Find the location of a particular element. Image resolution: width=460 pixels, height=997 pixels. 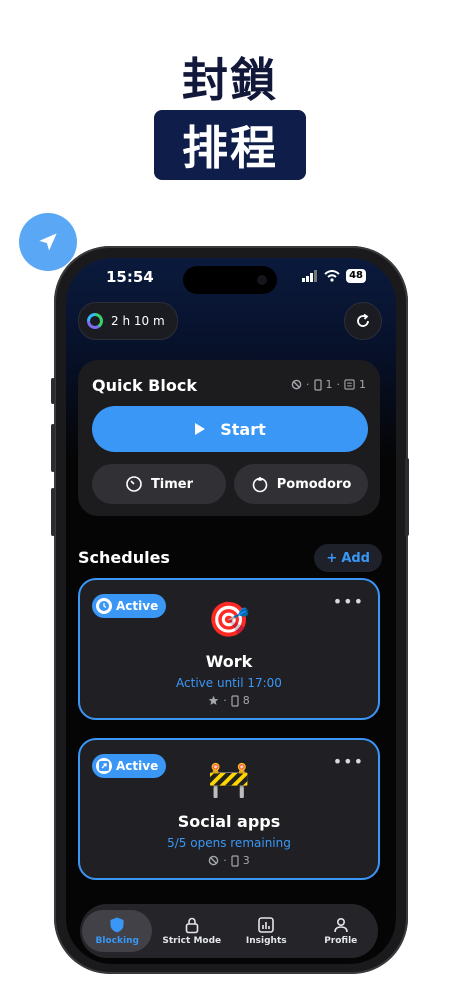

refresh-icon is located at coordinates (363, 320).